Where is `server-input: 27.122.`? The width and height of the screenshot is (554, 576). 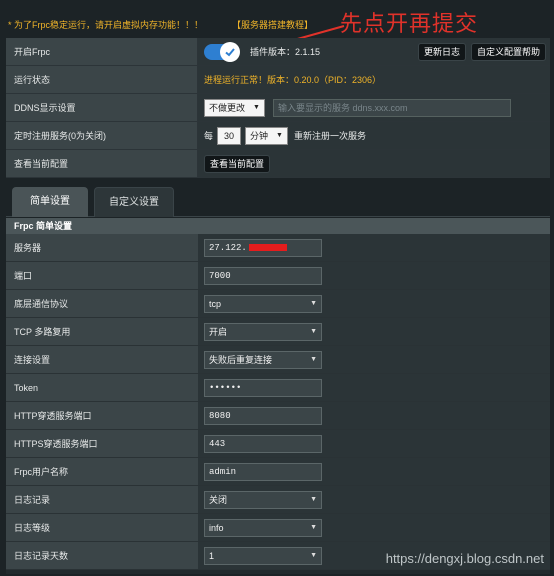
server-input: 27.122. is located at coordinates (263, 247).